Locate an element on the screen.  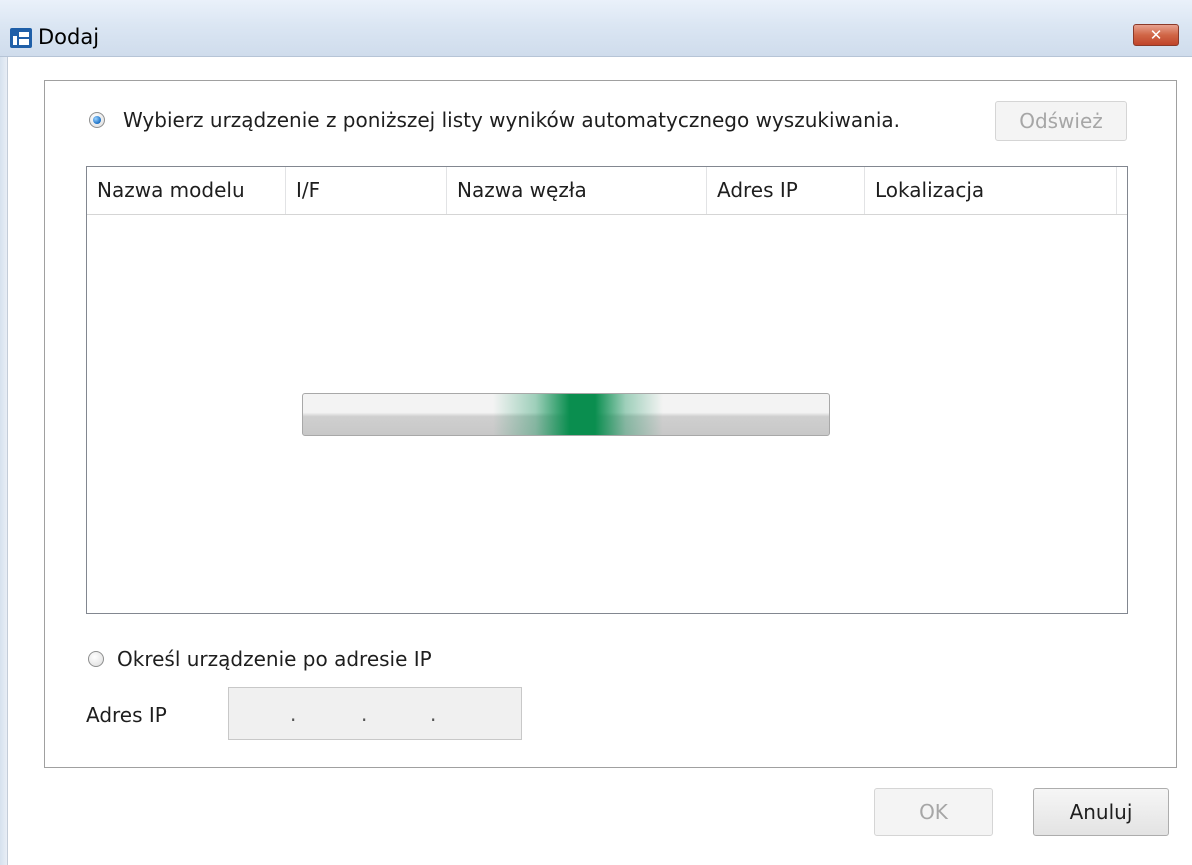
manual-ip-radio is located at coordinates (96, 659).